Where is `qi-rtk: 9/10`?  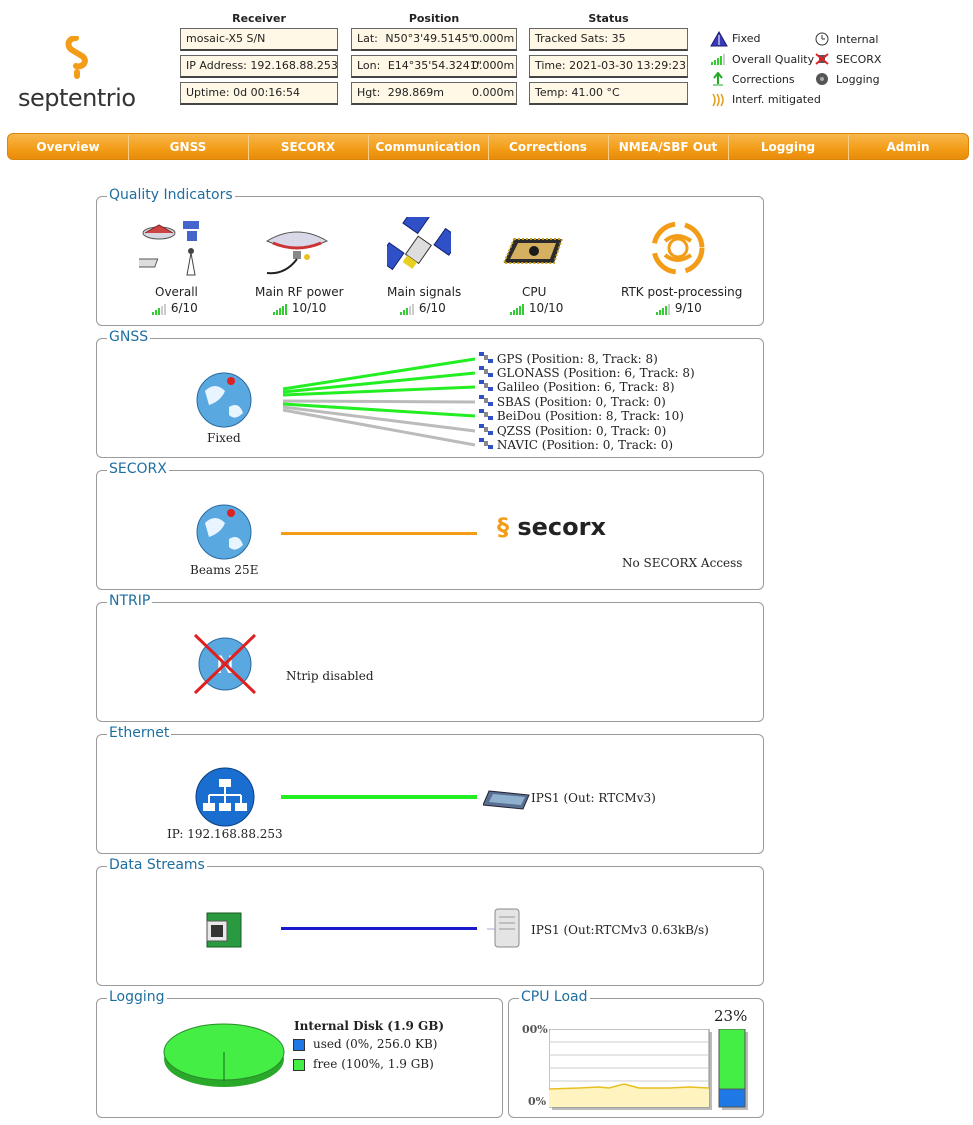
qi-rtk: 9/10 is located at coordinates (678, 308).